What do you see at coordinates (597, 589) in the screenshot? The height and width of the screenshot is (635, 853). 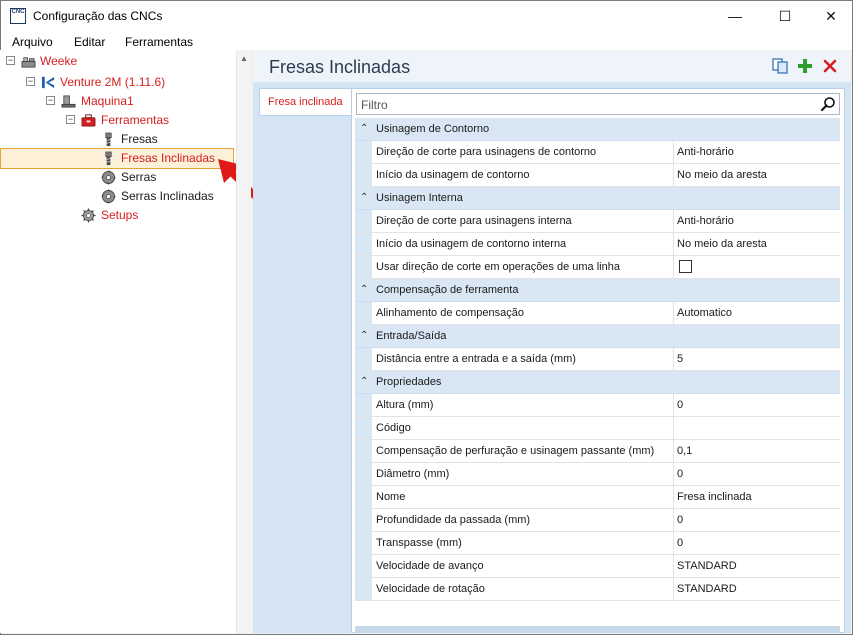 I see `property-row: Velocidade de rotação STANDARD` at bounding box center [597, 589].